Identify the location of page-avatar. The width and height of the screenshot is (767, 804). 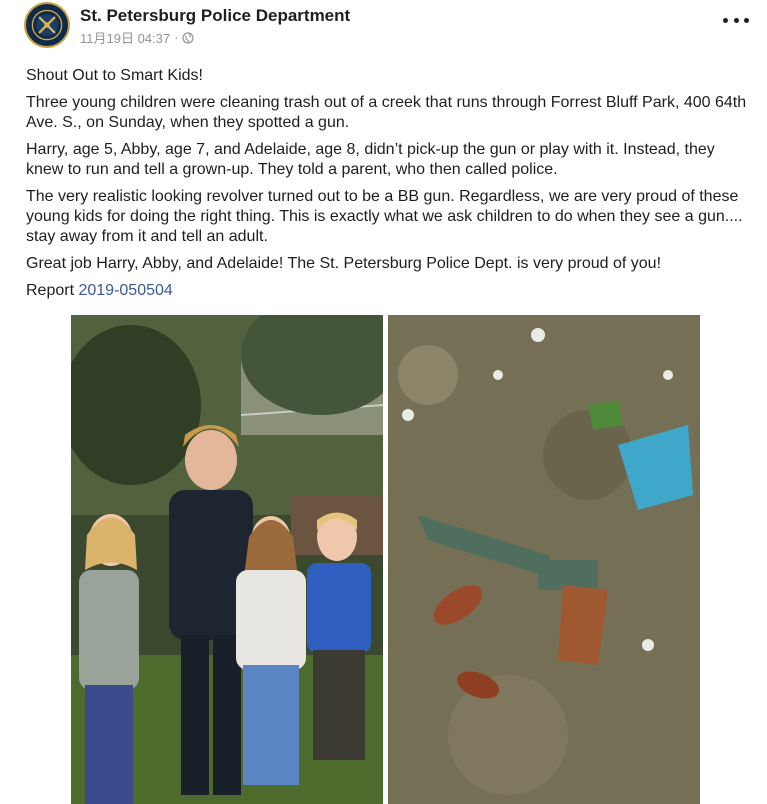
(47, 25).